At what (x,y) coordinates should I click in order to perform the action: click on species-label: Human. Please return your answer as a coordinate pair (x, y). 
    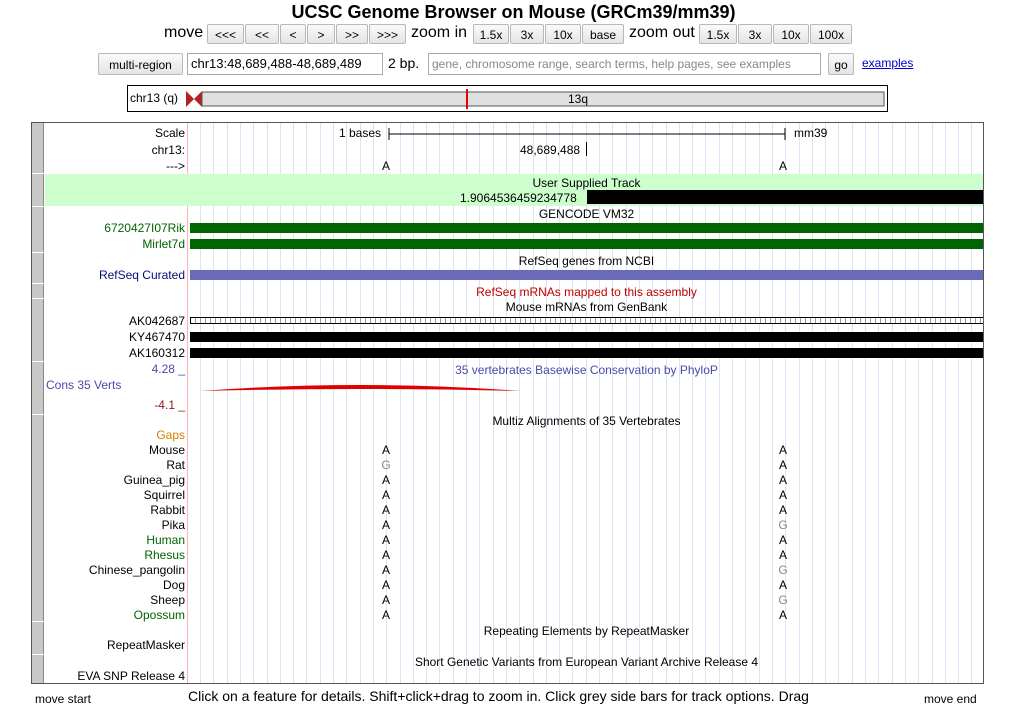
    Looking at the image, I should click on (165, 540).